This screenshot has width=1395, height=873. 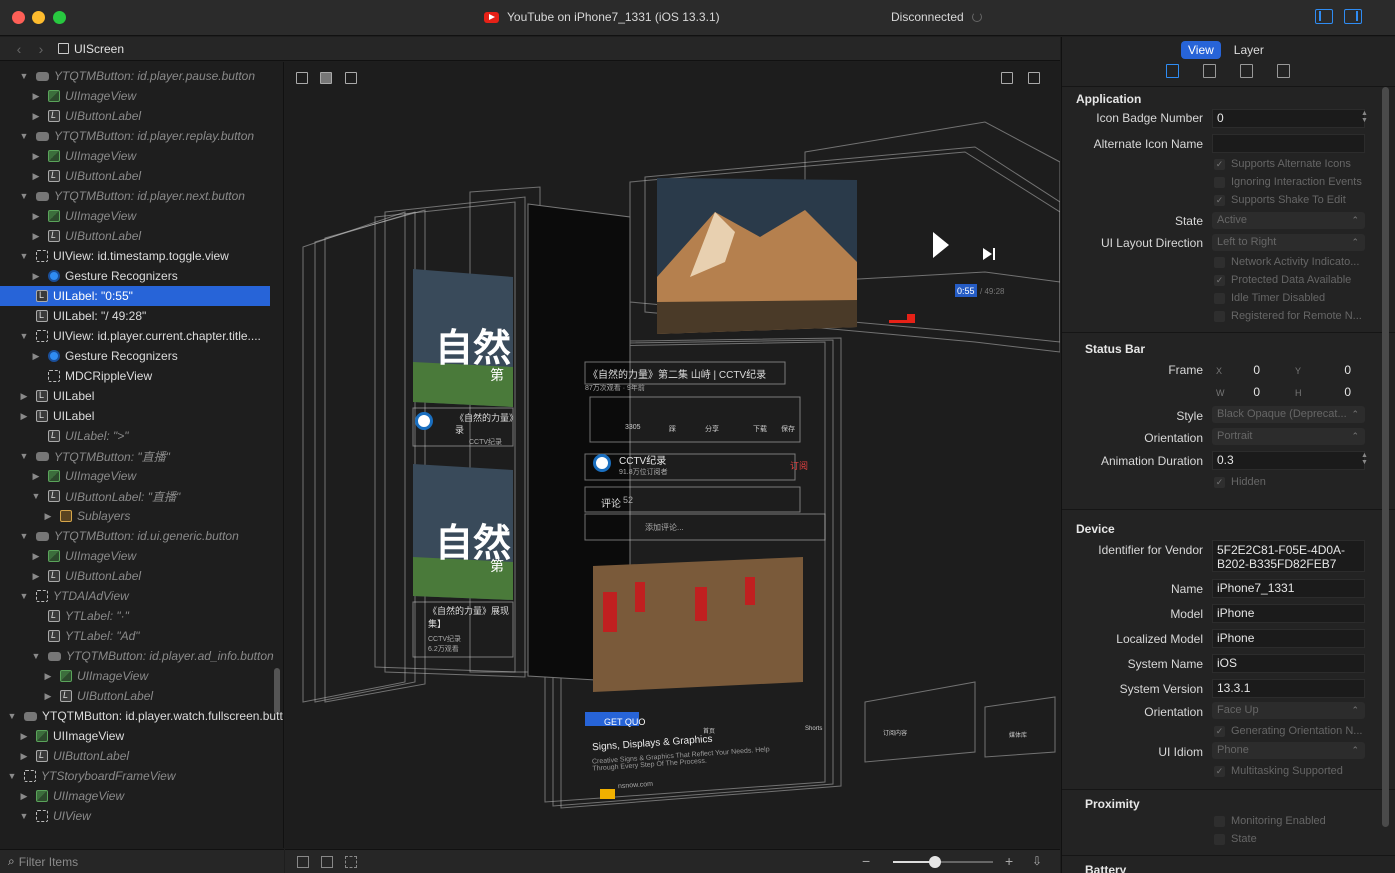 I want to click on w-value: 0, so click(x=1240, y=392).